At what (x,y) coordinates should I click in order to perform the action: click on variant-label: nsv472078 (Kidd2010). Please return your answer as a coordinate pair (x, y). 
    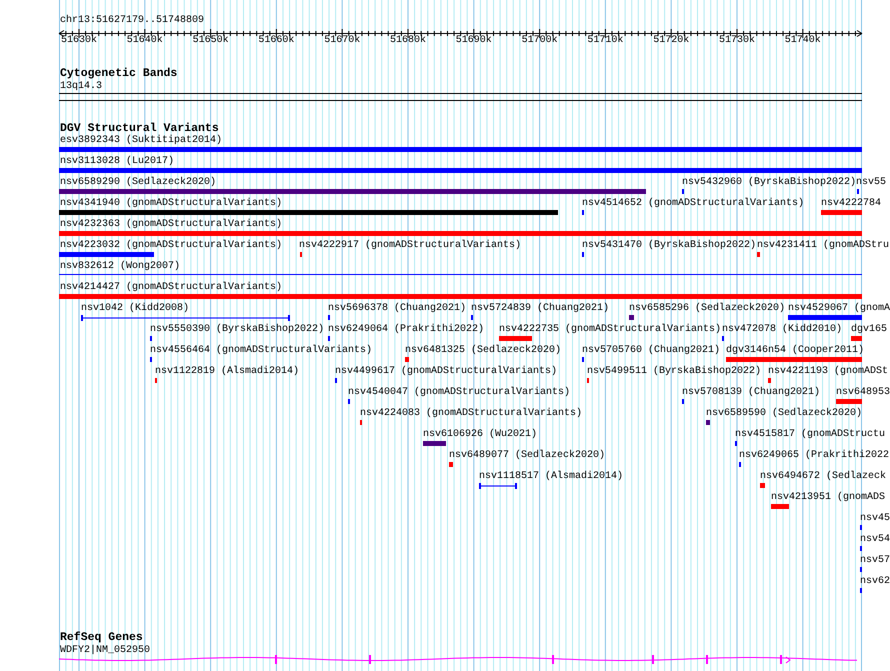
    Looking at the image, I should click on (782, 329).